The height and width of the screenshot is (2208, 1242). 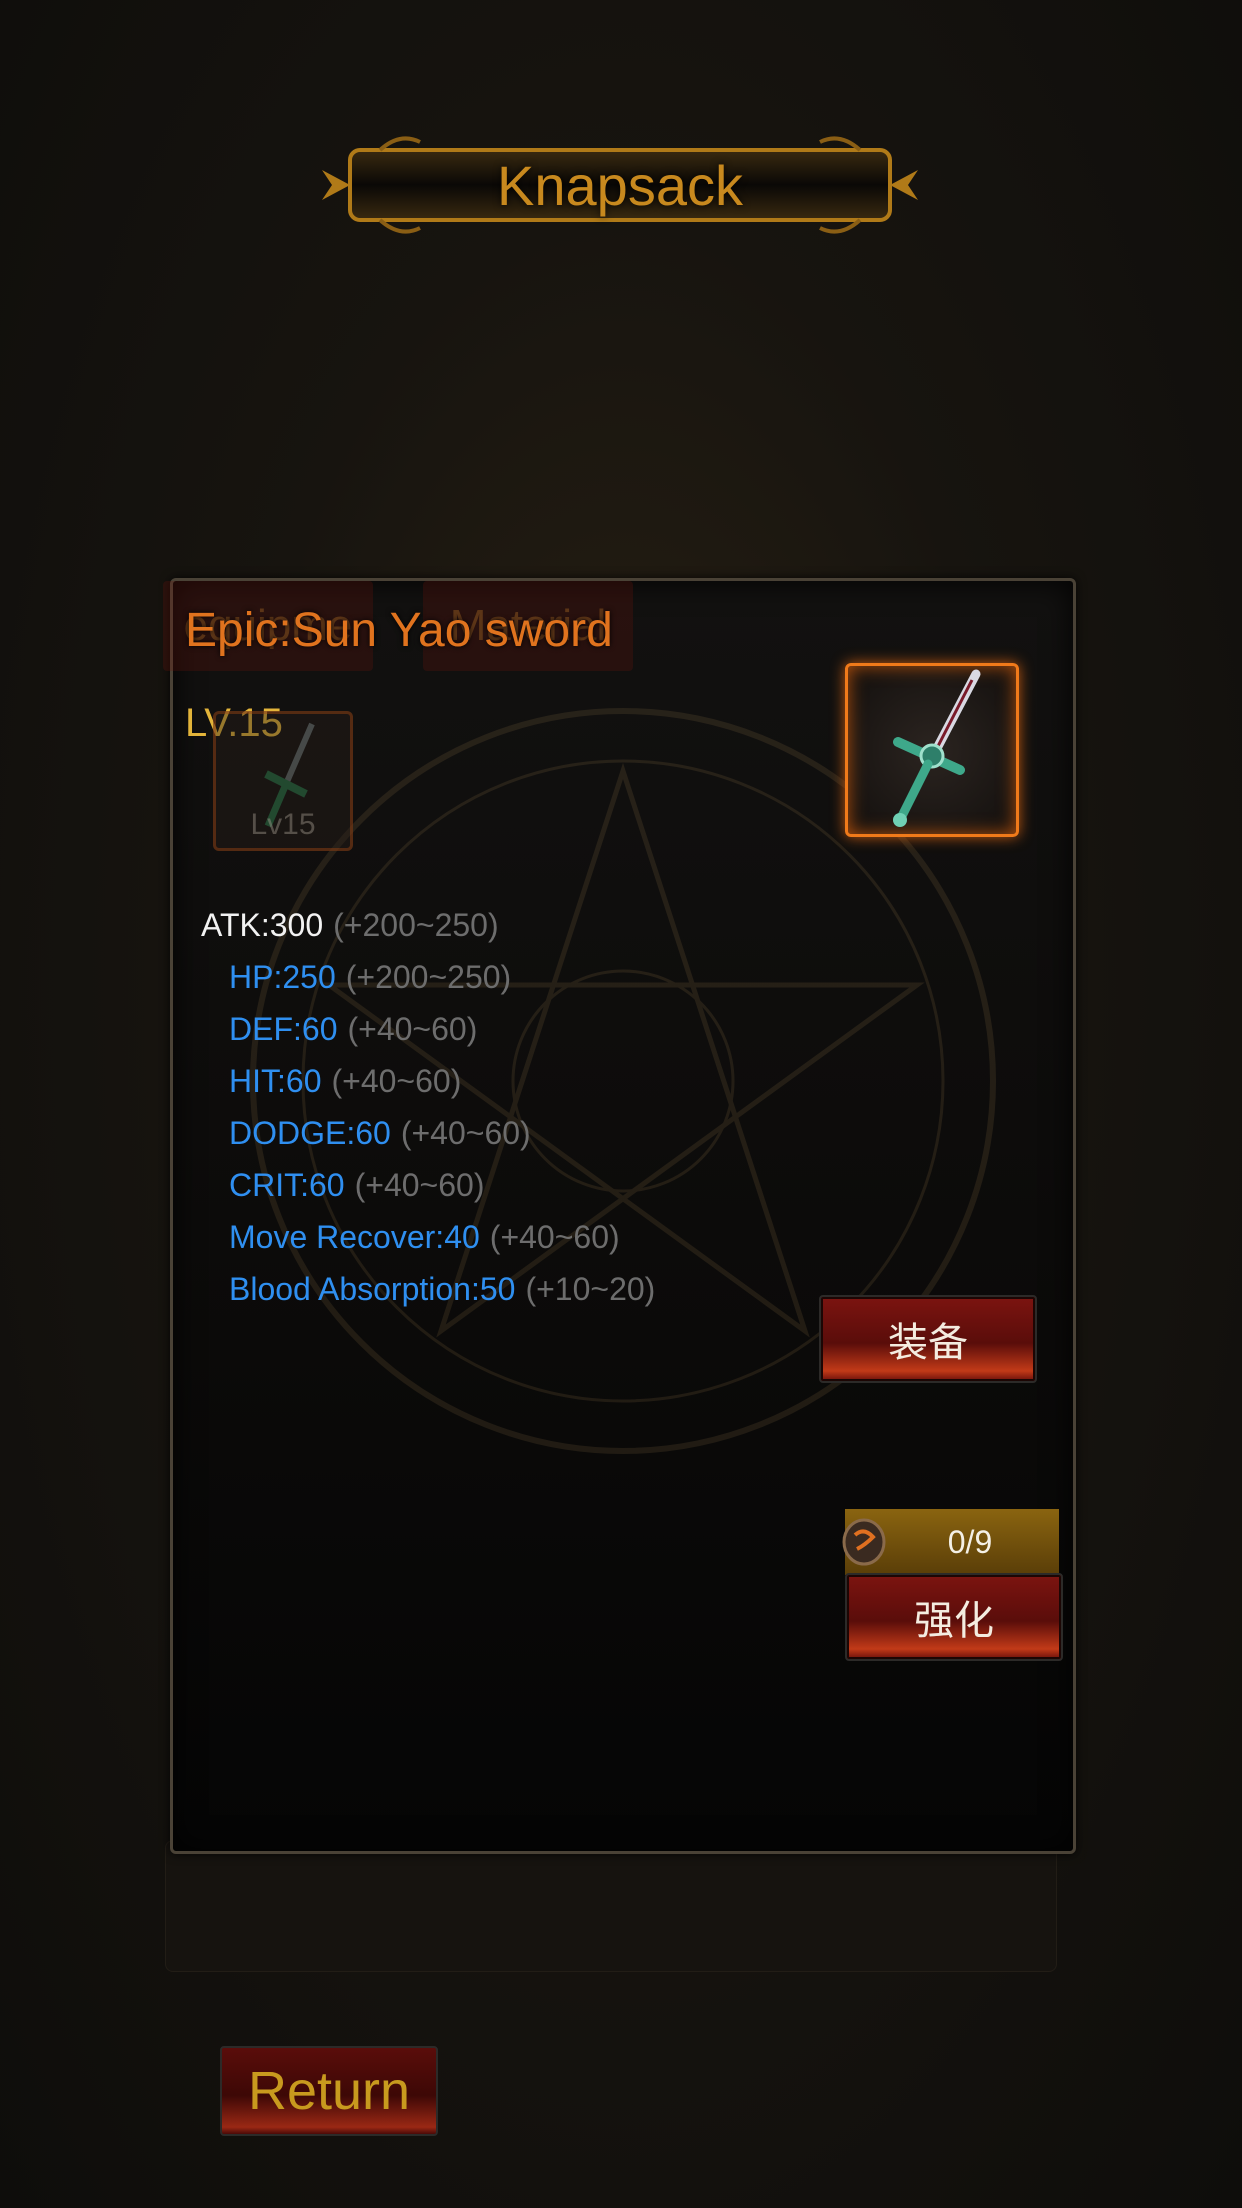 I want to click on item-icon-frame, so click(x=932, y=750).